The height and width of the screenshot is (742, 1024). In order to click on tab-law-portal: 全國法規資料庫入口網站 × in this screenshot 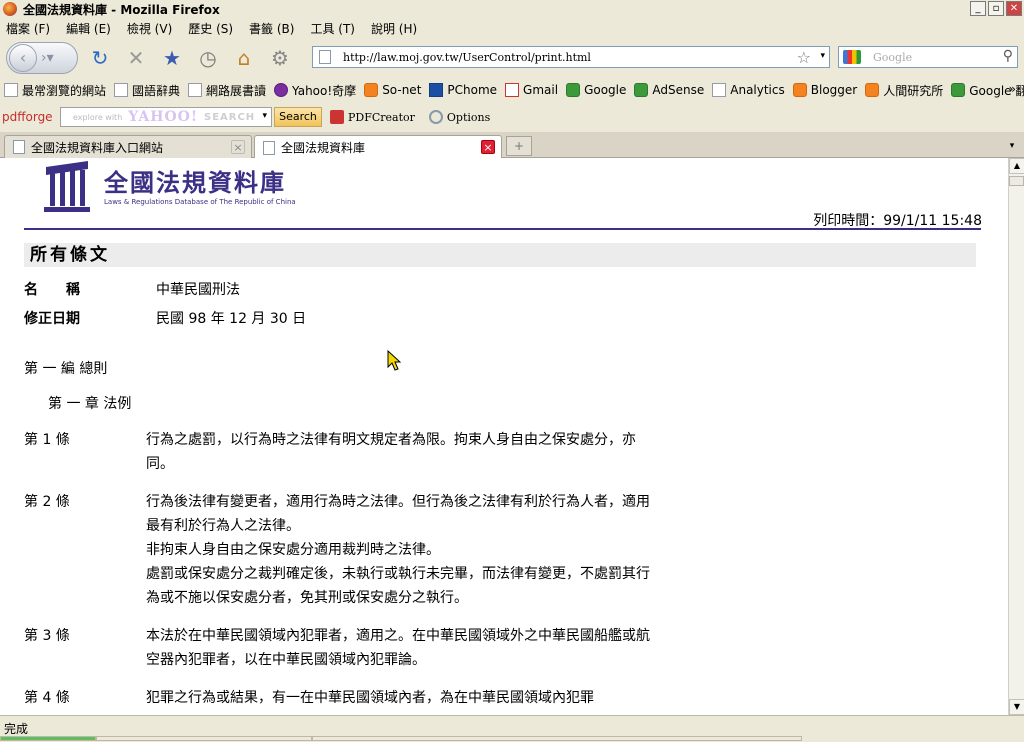, I will do `click(128, 146)`.